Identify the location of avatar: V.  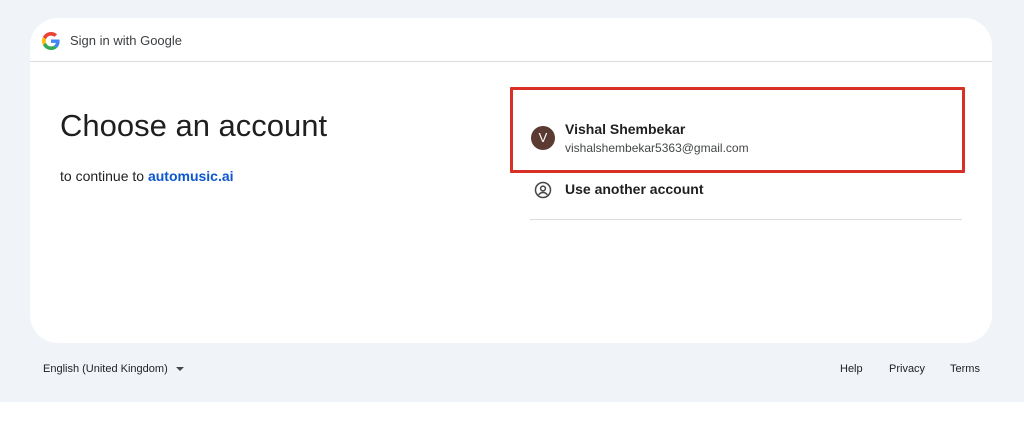
(543, 138).